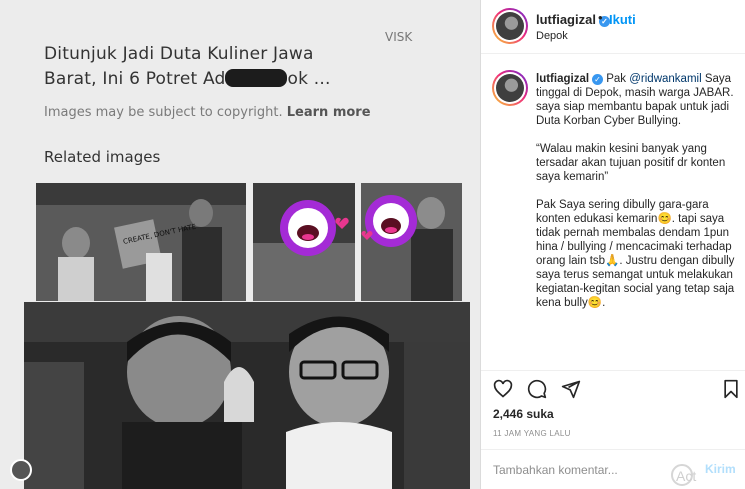 The width and height of the screenshot is (745, 489). I want to click on caption-username: lutfiagizal, so click(562, 79).